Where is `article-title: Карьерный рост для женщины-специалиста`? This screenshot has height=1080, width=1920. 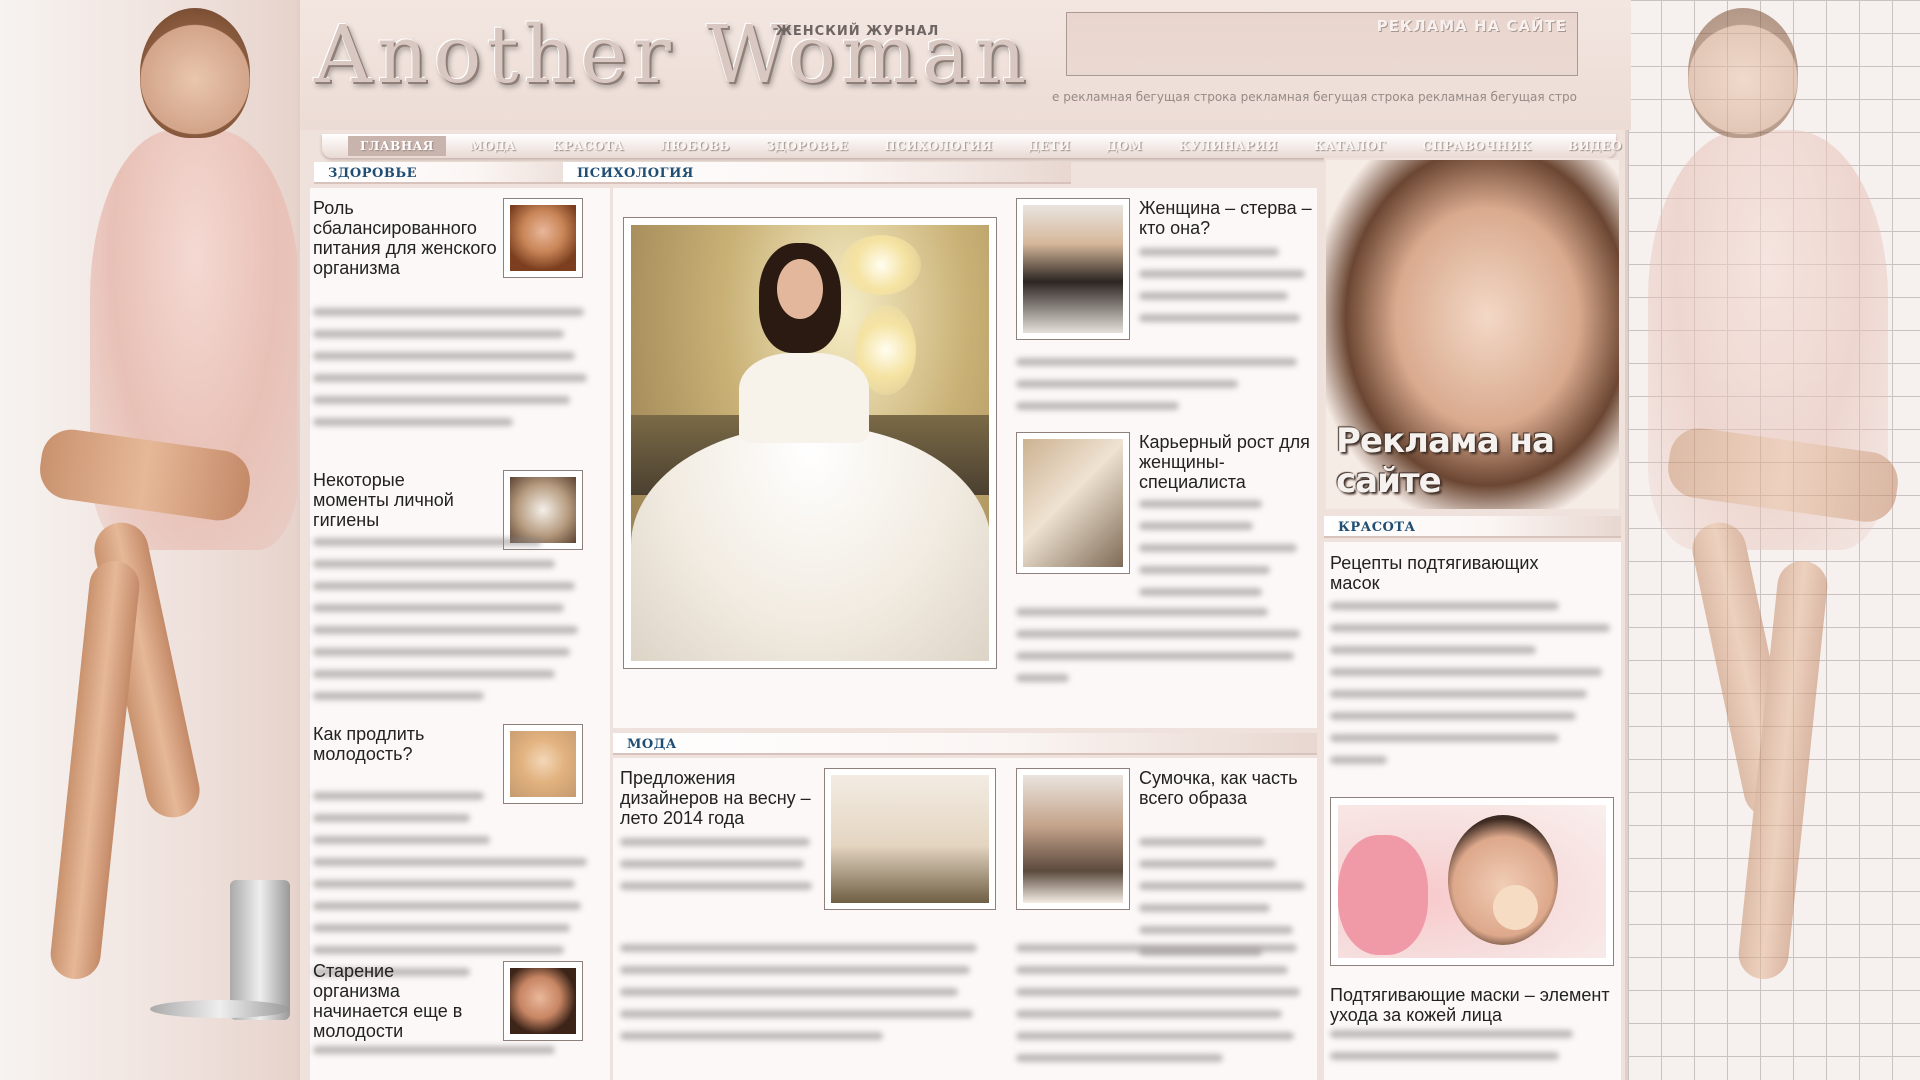 article-title: Карьерный рост для женщины-специалиста is located at coordinates (1226, 462).